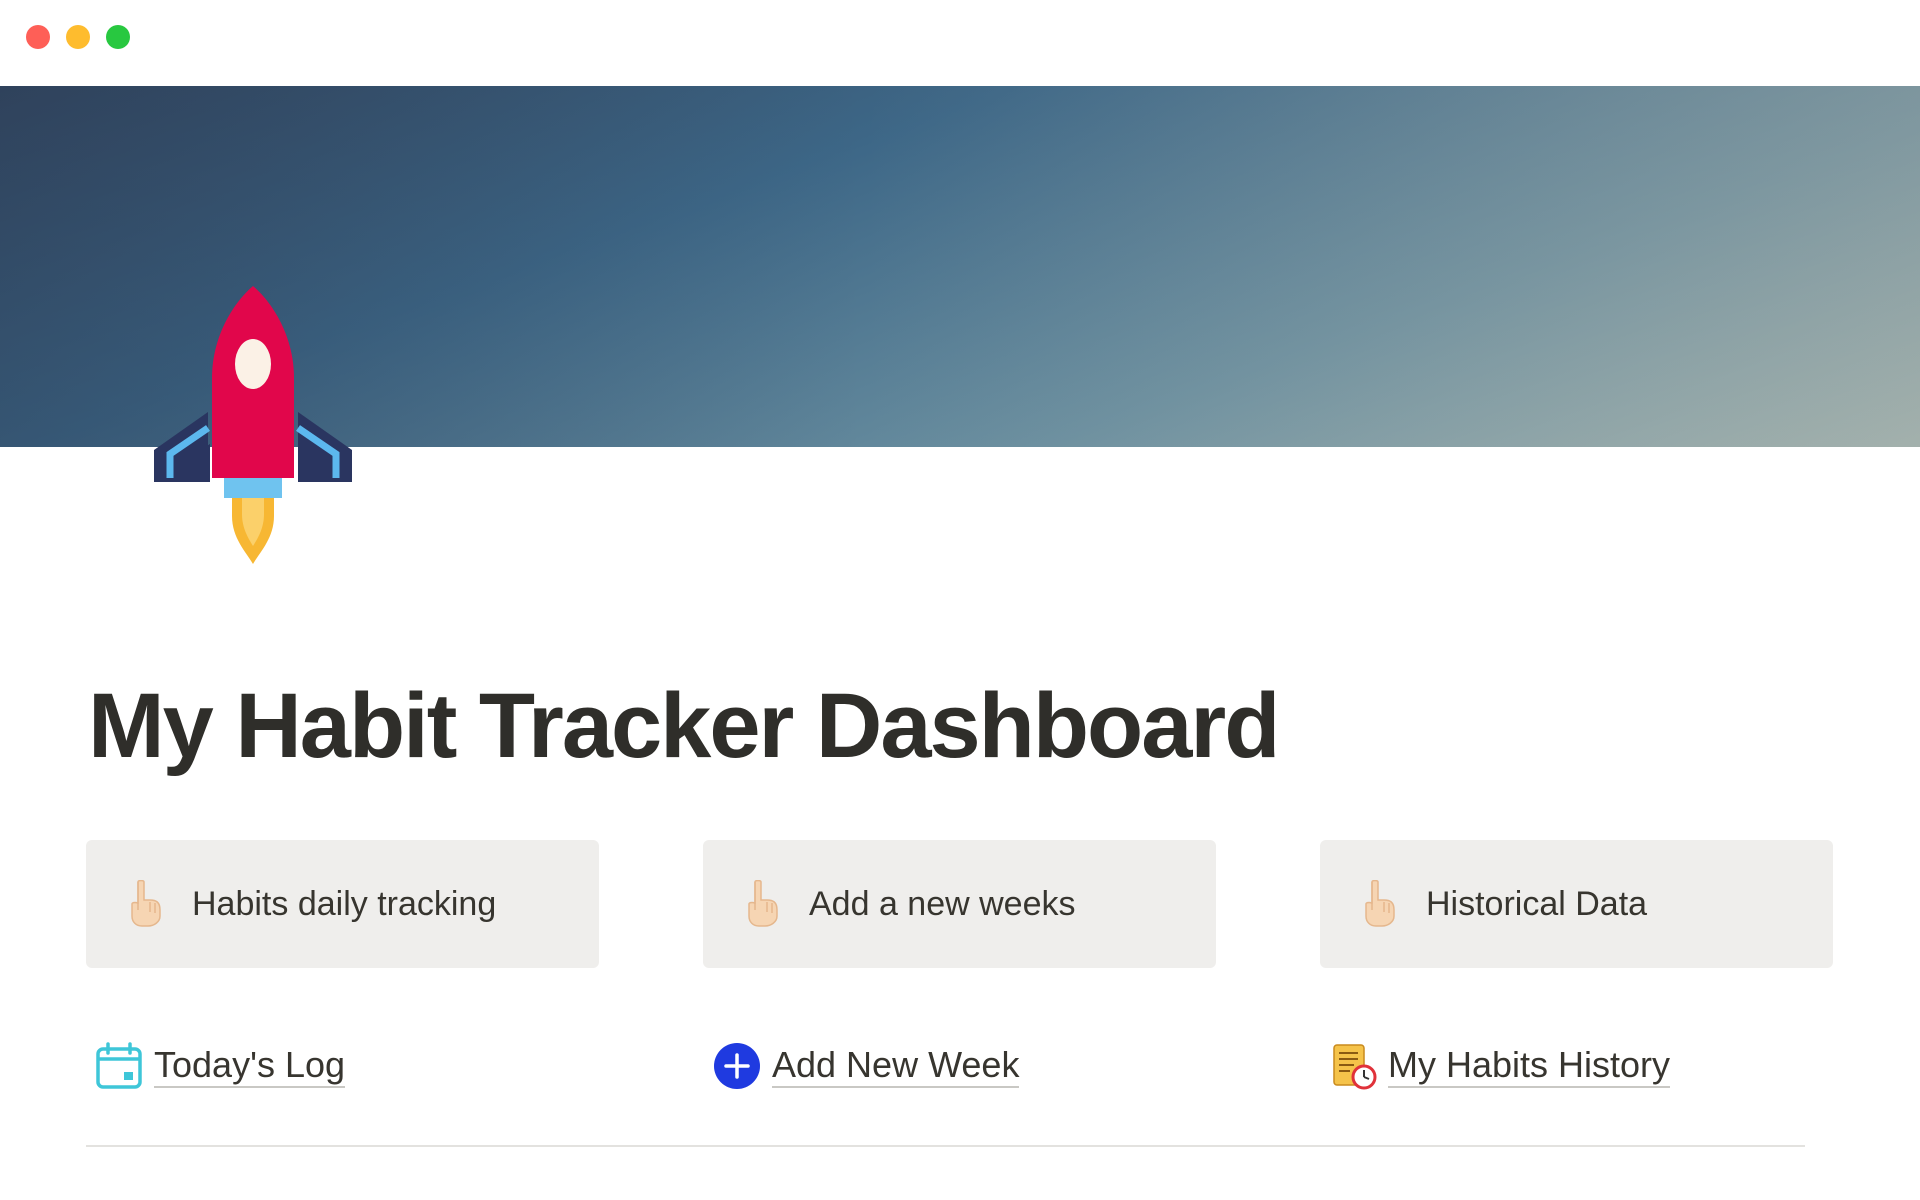  Describe the element at coordinates (1353, 1066) in the screenshot. I see `scroll-clock-icon` at that location.